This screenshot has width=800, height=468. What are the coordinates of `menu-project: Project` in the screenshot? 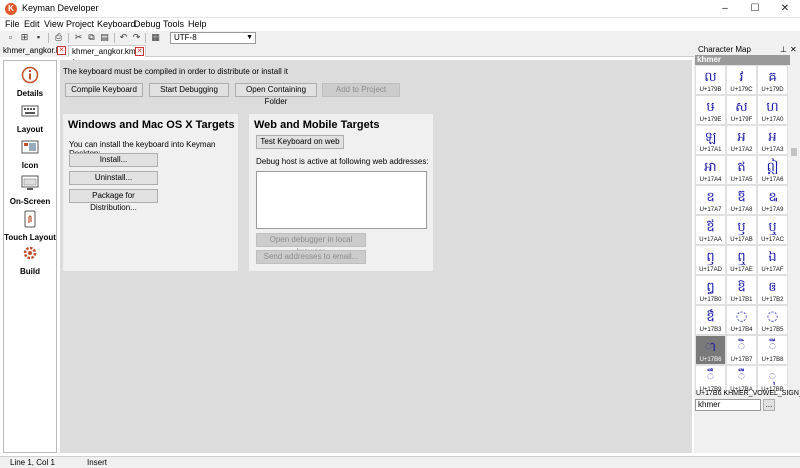 It's located at (80, 24).